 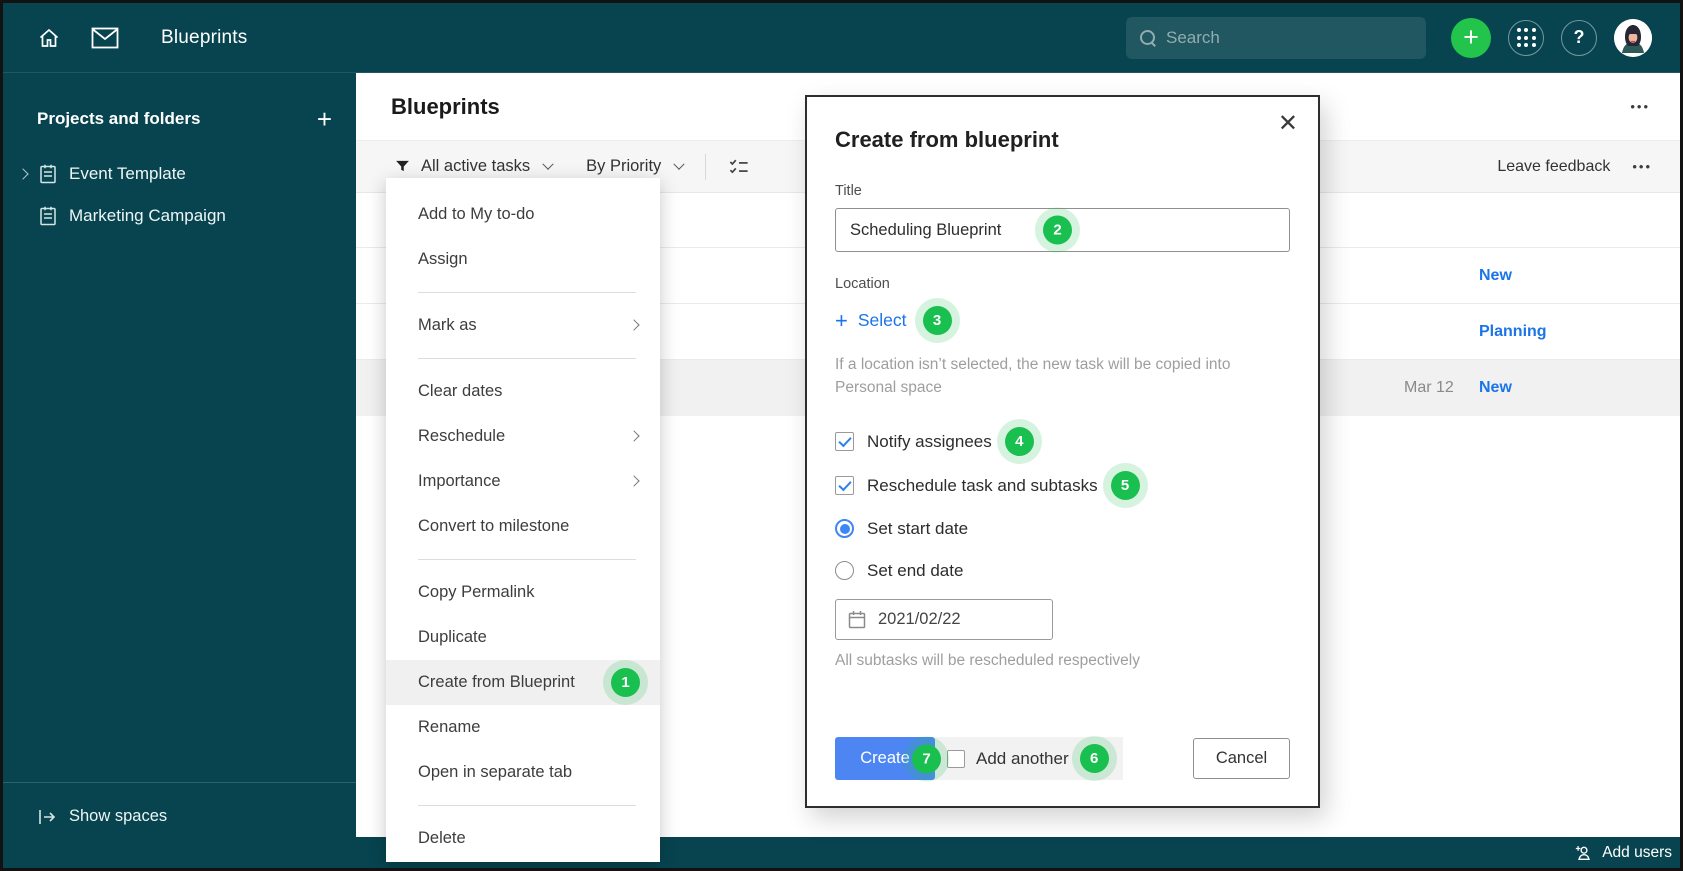 What do you see at coordinates (1062, 528) in the screenshot?
I see `set-start-date-option: Set start date` at bounding box center [1062, 528].